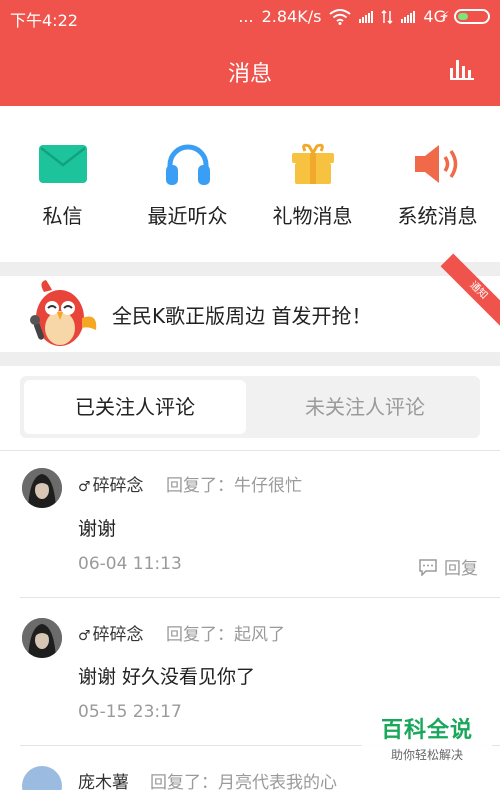 This screenshot has width=500, height=790. Describe the element at coordinates (130, 564) in the screenshot. I see `comment-time: 06-04 11:13` at that location.